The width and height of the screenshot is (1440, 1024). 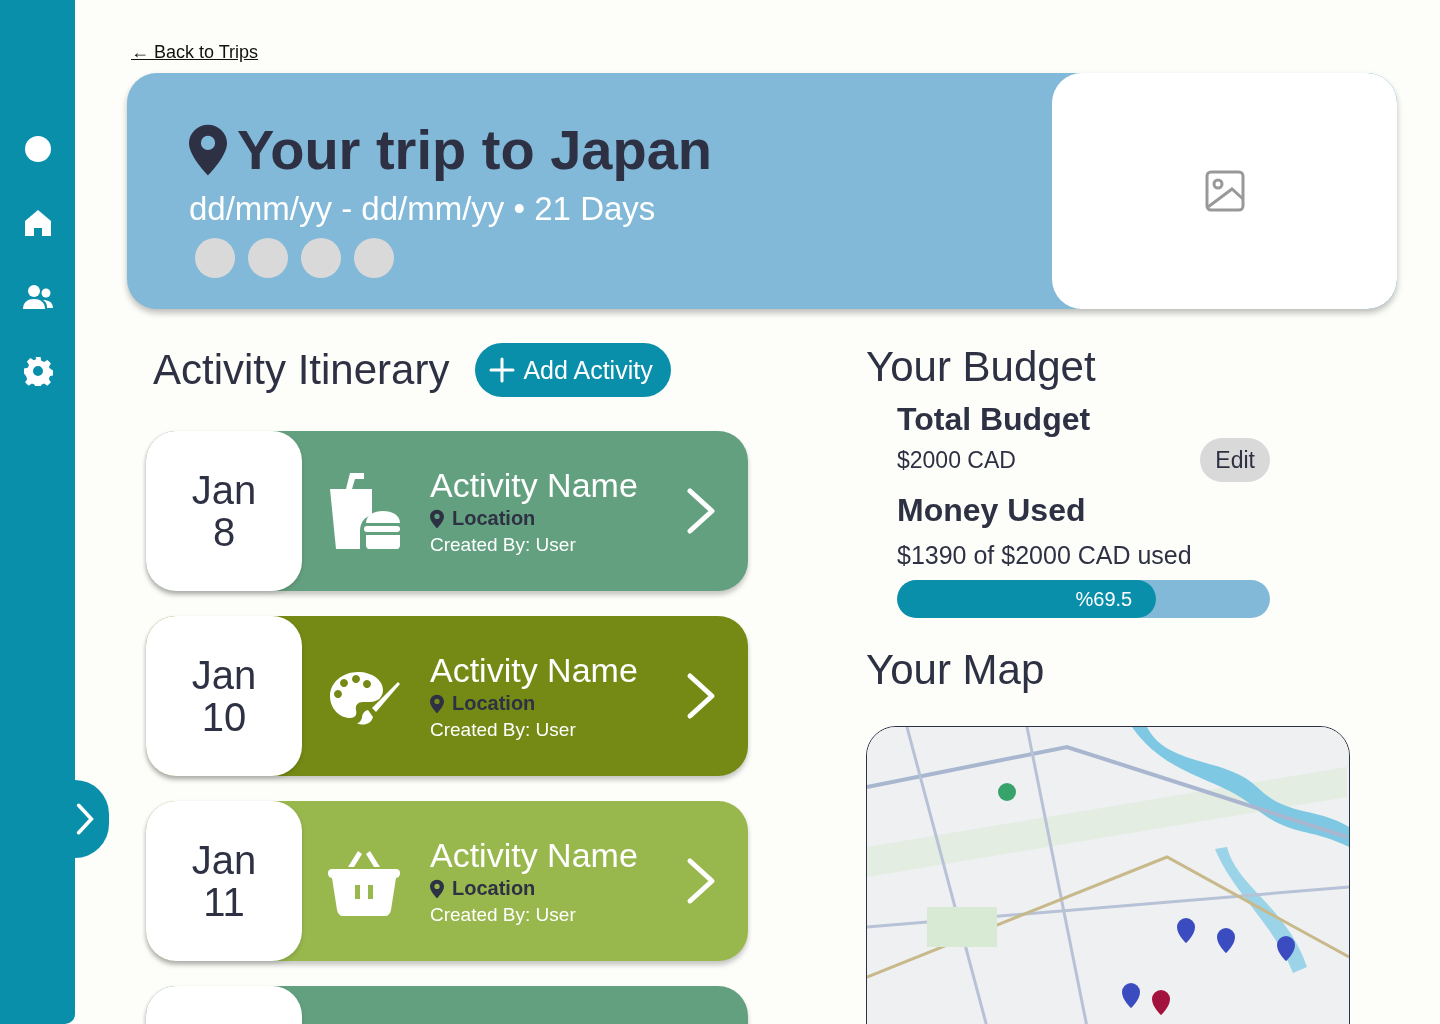 What do you see at coordinates (208, 149) in the screenshot?
I see `location-pin-icon` at bounding box center [208, 149].